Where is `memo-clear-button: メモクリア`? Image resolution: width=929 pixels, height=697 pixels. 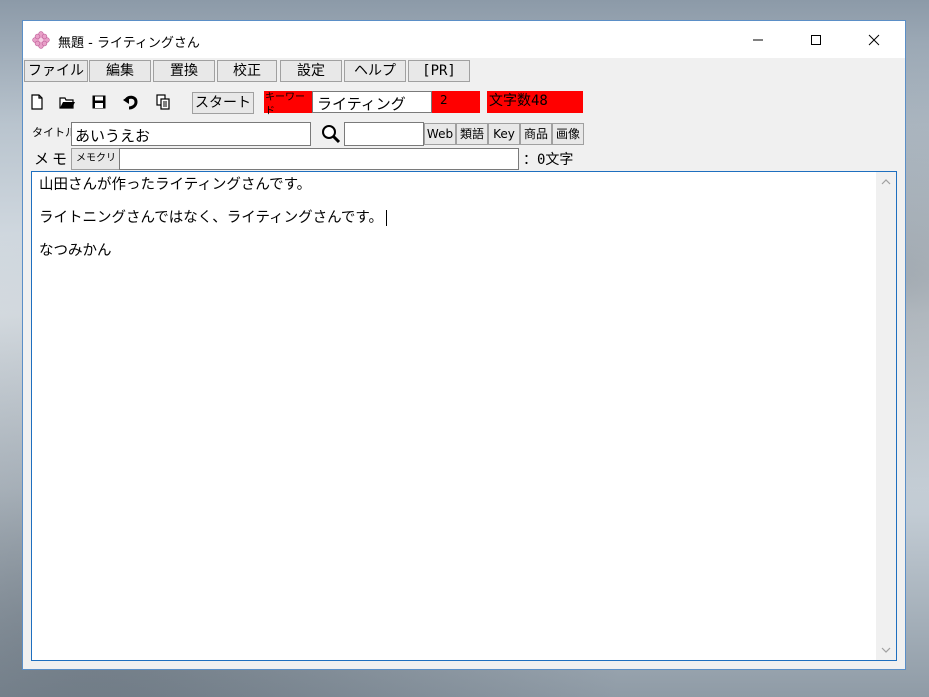 memo-clear-button: メモクリア is located at coordinates (96, 166).